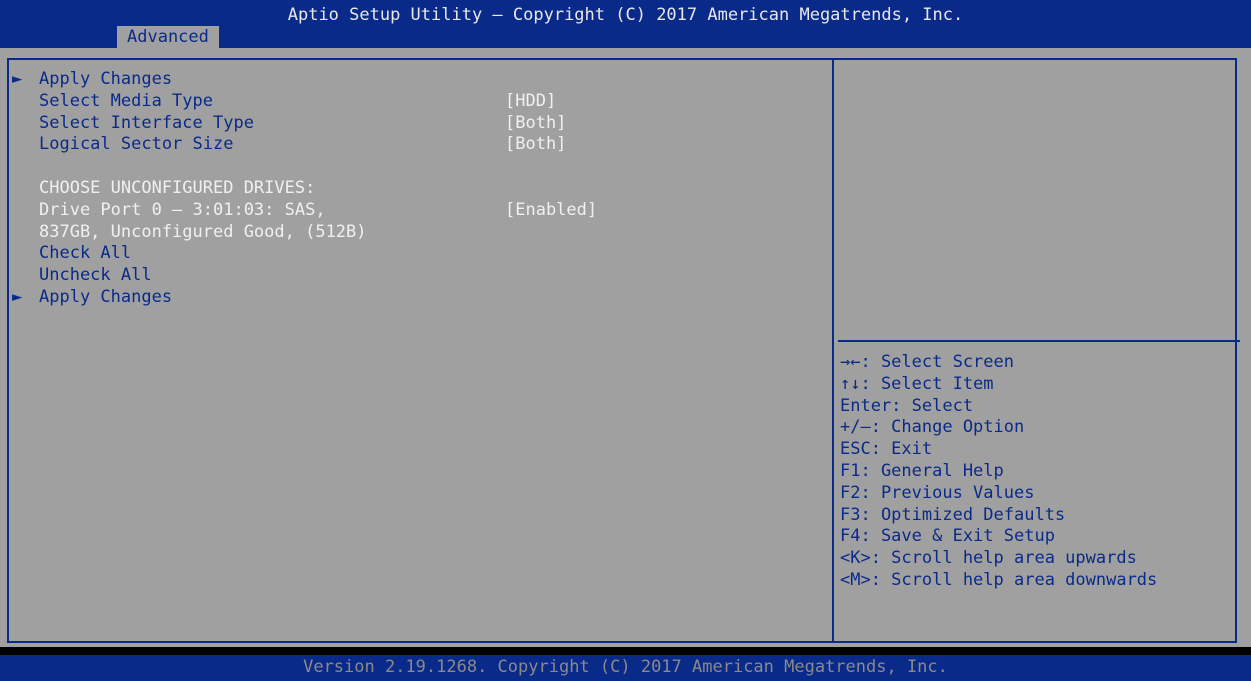 This screenshot has height=681, width=1251. I want to click on menu-item-uncheck-all: Uncheck All, so click(82, 276).